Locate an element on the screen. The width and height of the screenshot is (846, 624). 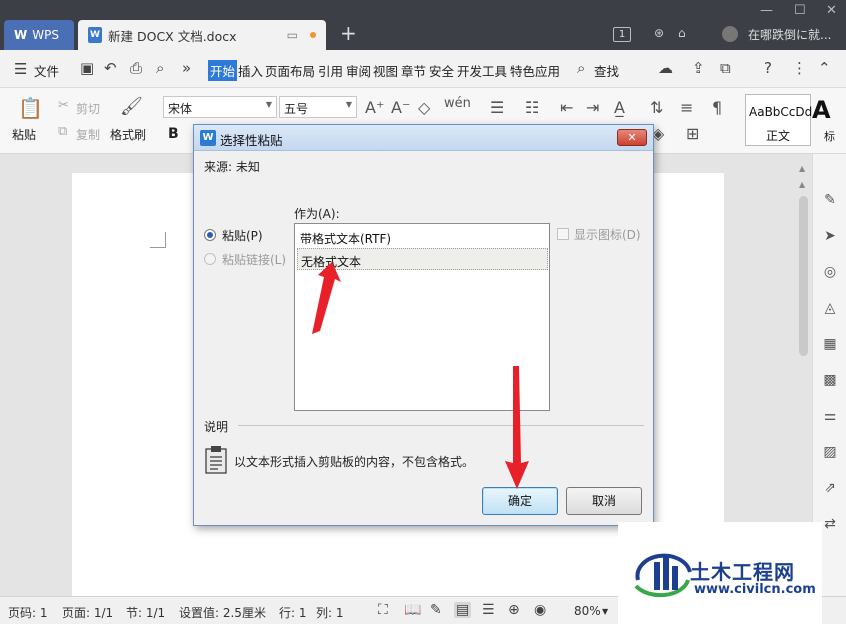
hamburger-icon: ☰ is located at coordinates (20, 69).